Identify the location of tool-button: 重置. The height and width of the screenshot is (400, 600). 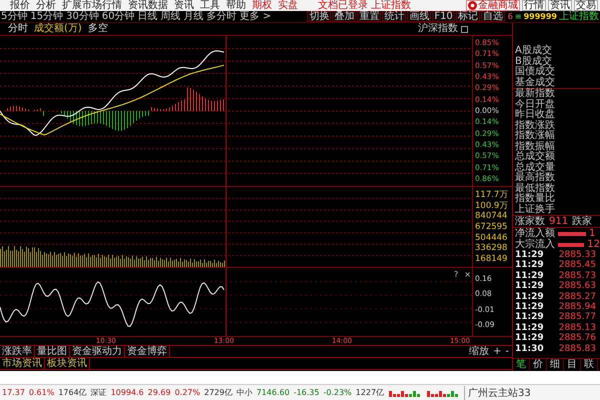
(369, 16).